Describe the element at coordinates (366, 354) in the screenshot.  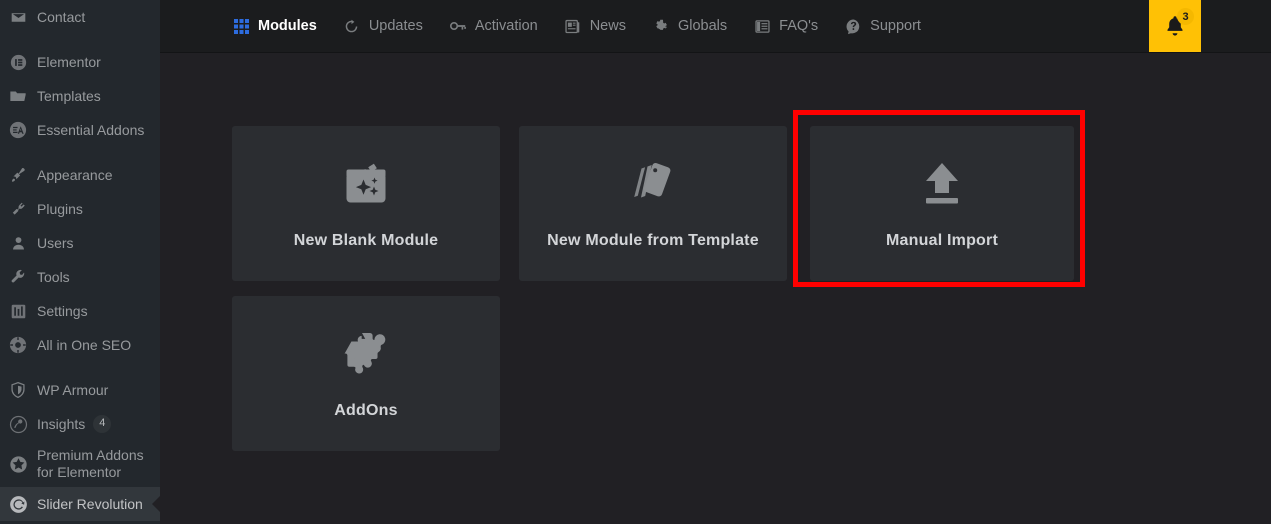
I see `puzzle-piece-icon` at that location.